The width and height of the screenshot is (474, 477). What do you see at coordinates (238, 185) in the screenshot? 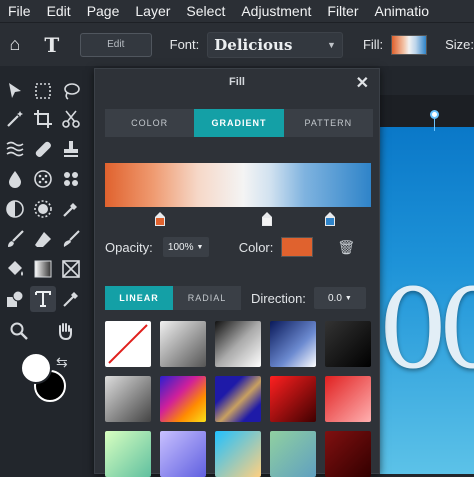
I see `gradient-preview-bar` at bounding box center [238, 185].